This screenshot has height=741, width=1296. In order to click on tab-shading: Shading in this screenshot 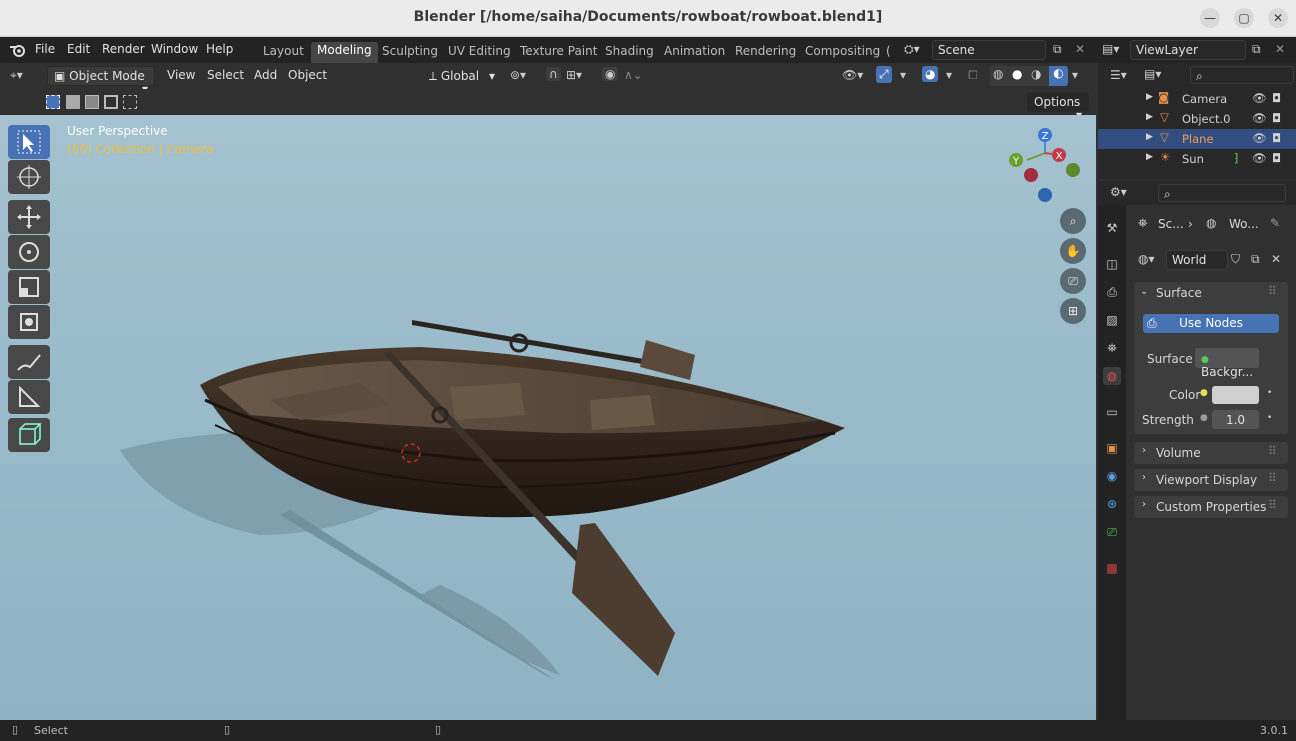, I will do `click(629, 51)`.